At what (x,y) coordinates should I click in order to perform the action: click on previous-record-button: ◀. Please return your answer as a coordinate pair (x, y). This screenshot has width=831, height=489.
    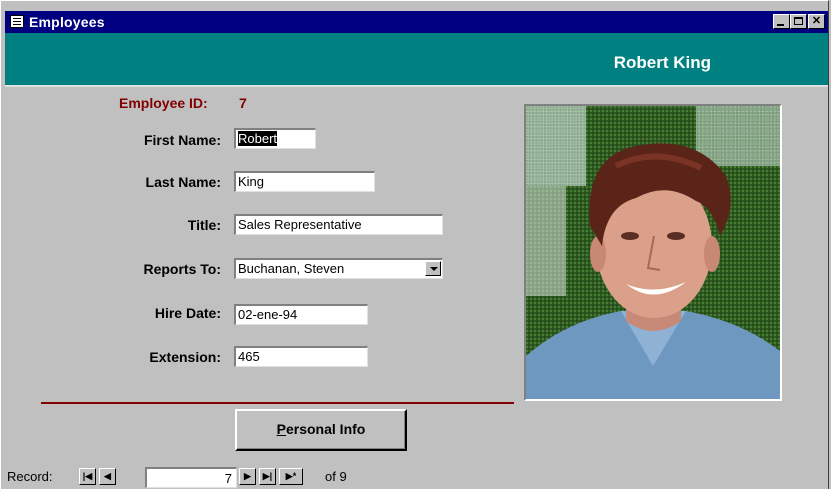
    Looking at the image, I should click on (107, 476).